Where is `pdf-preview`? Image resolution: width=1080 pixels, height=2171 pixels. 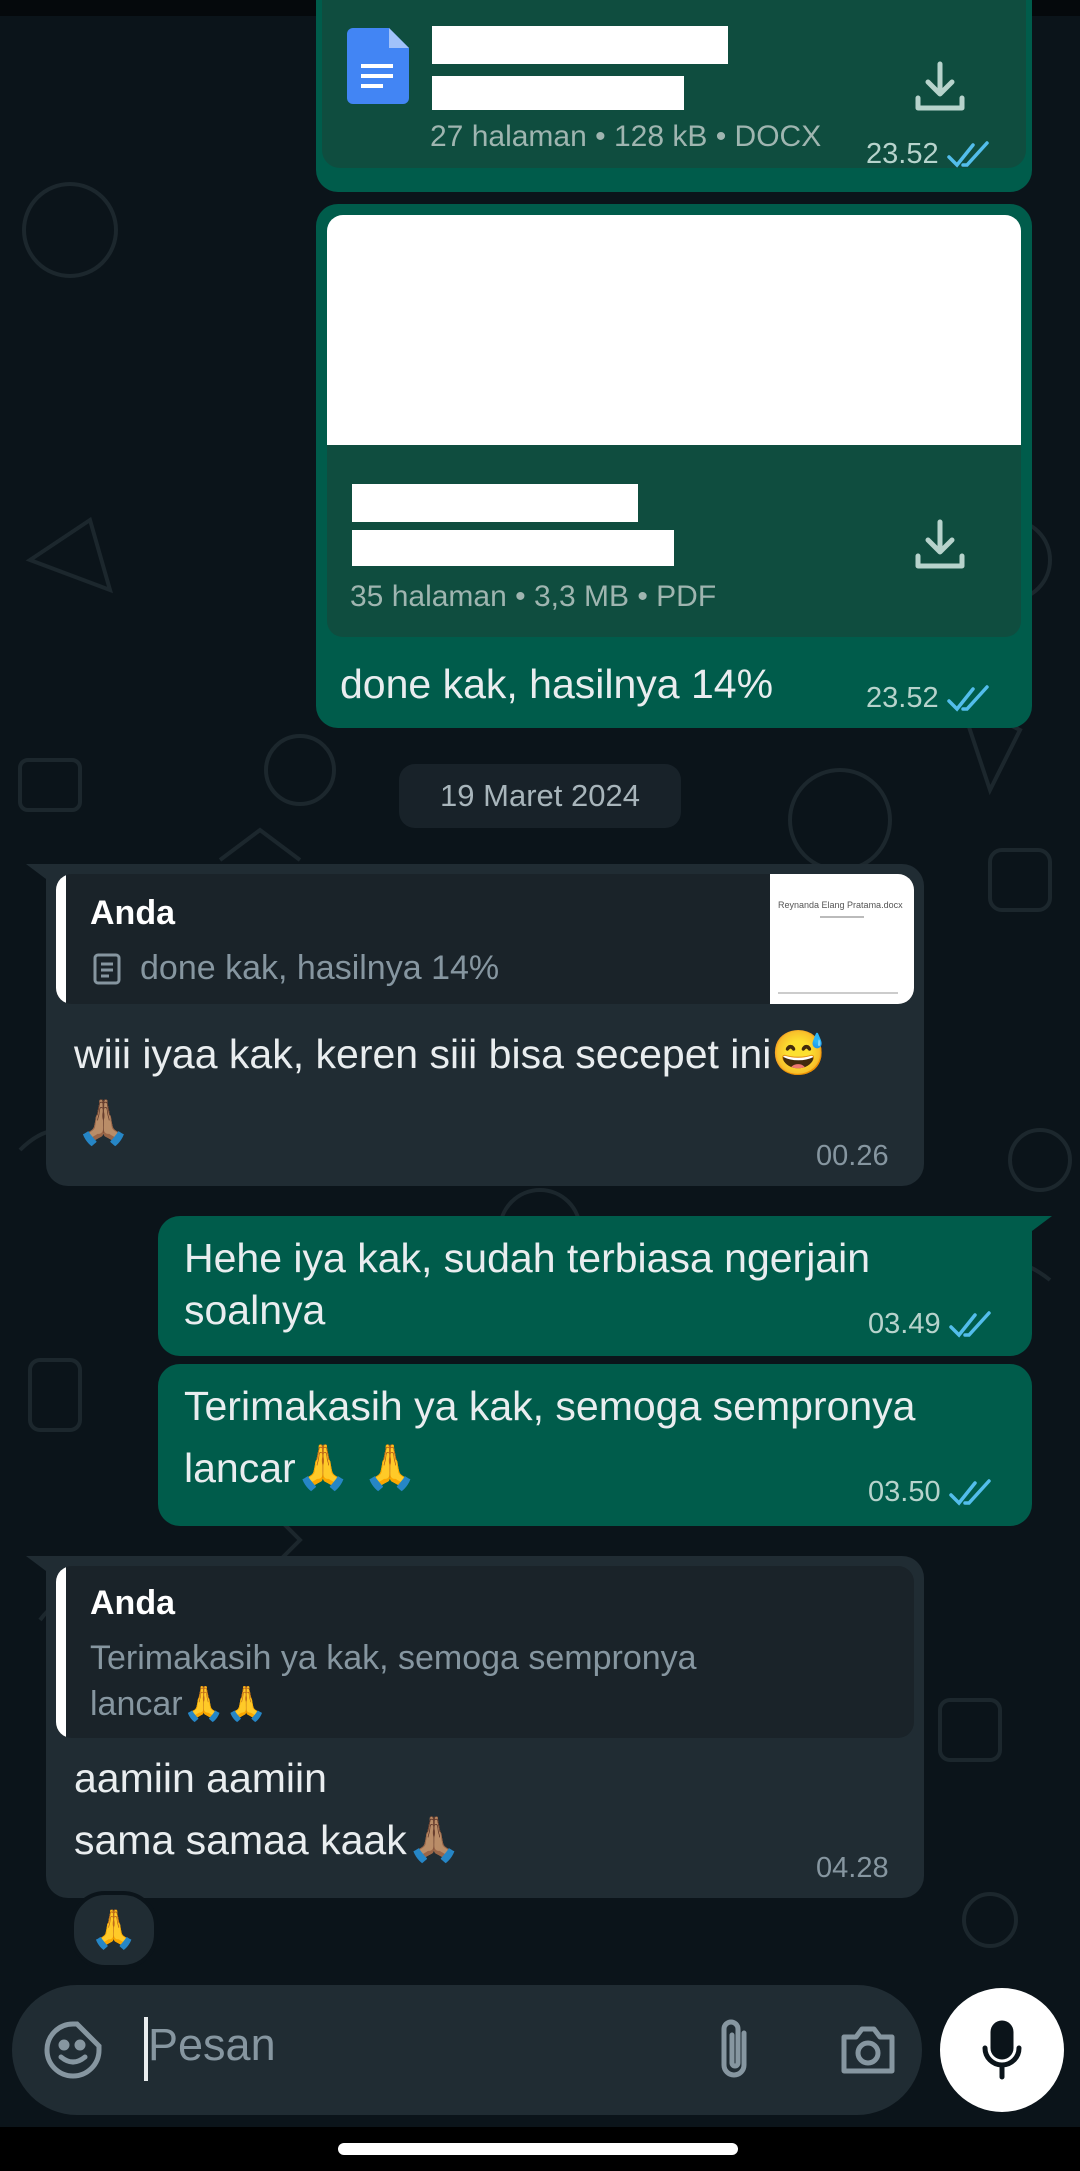 pdf-preview is located at coordinates (674, 330).